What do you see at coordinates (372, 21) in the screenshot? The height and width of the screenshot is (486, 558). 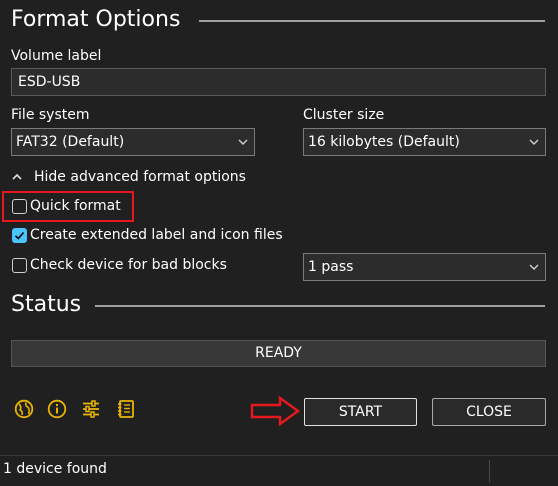 I see `format-options-divider` at bounding box center [372, 21].